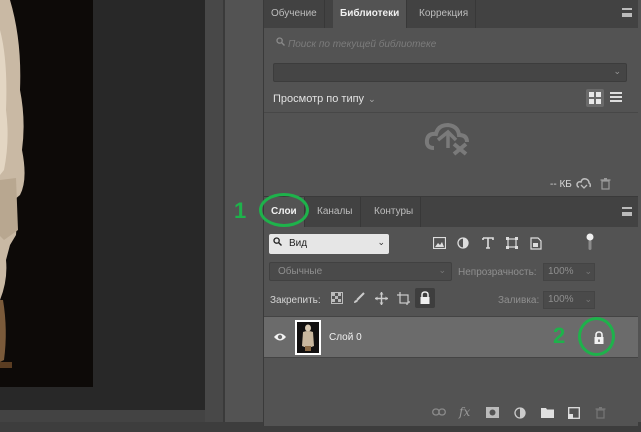  What do you see at coordinates (512, 243) in the screenshot?
I see `shape-filter-icon` at bounding box center [512, 243].